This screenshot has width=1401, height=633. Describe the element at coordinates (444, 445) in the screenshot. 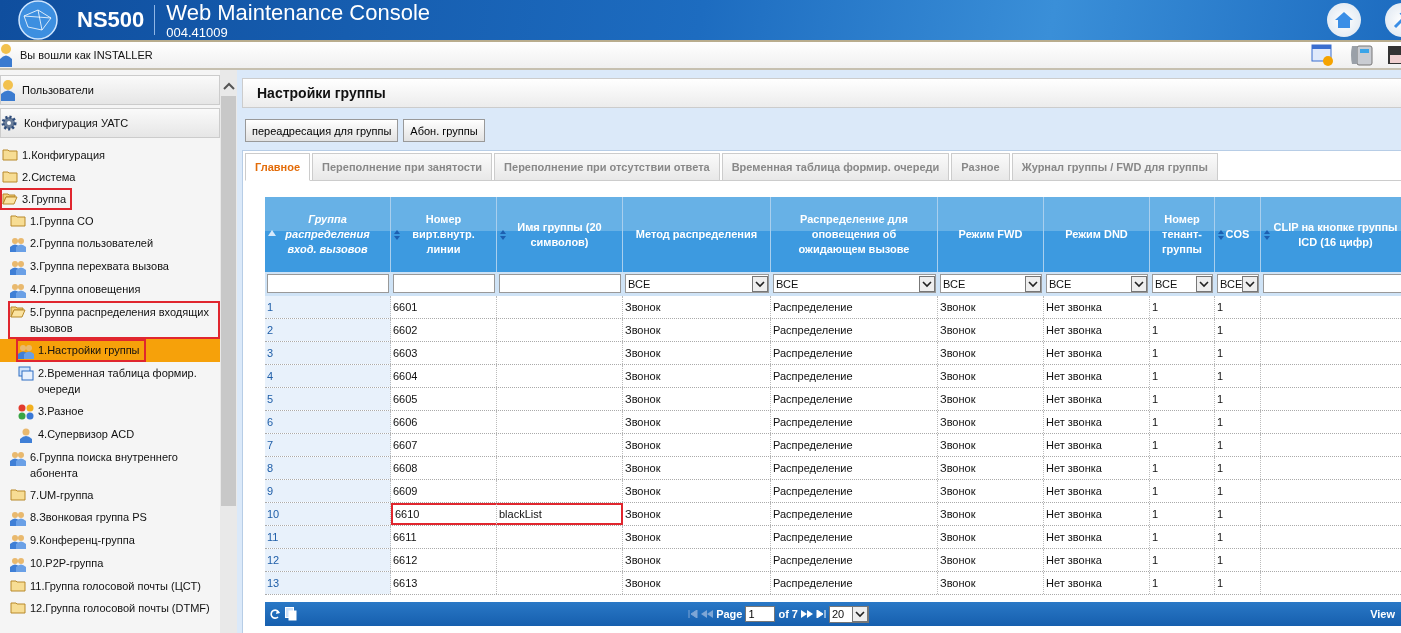

I see `table-cell: 6607` at that location.